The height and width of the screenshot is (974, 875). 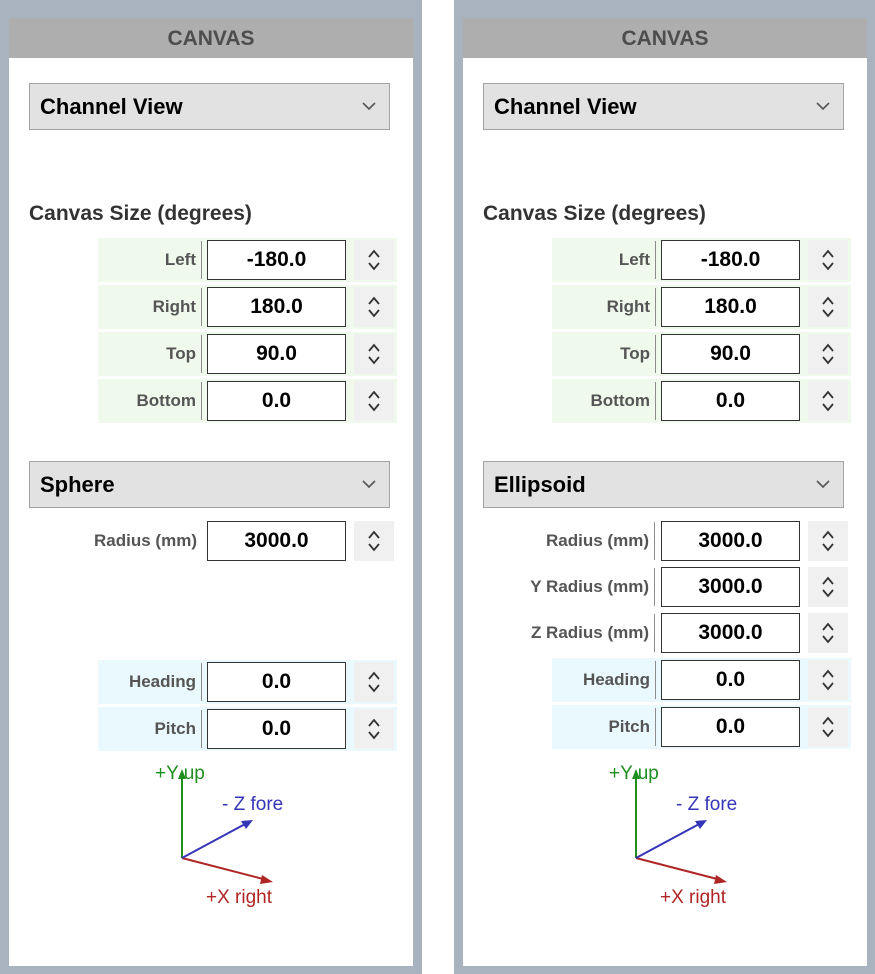 I want to click on shape-select: Ellipsoid, so click(x=663, y=484).